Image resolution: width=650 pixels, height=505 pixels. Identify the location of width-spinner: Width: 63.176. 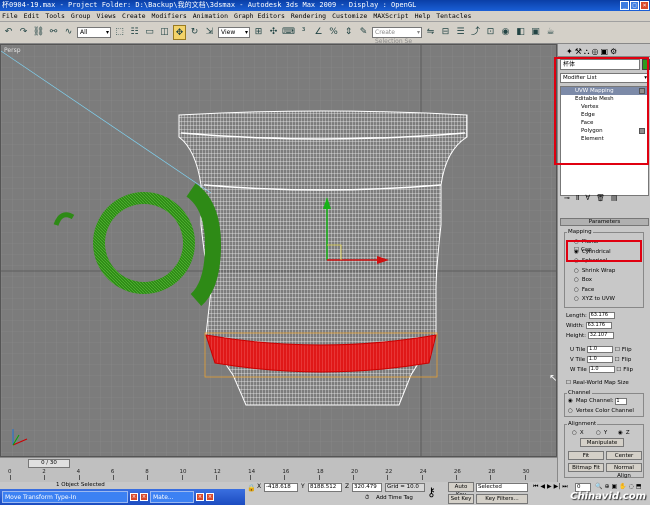
(589, 326).